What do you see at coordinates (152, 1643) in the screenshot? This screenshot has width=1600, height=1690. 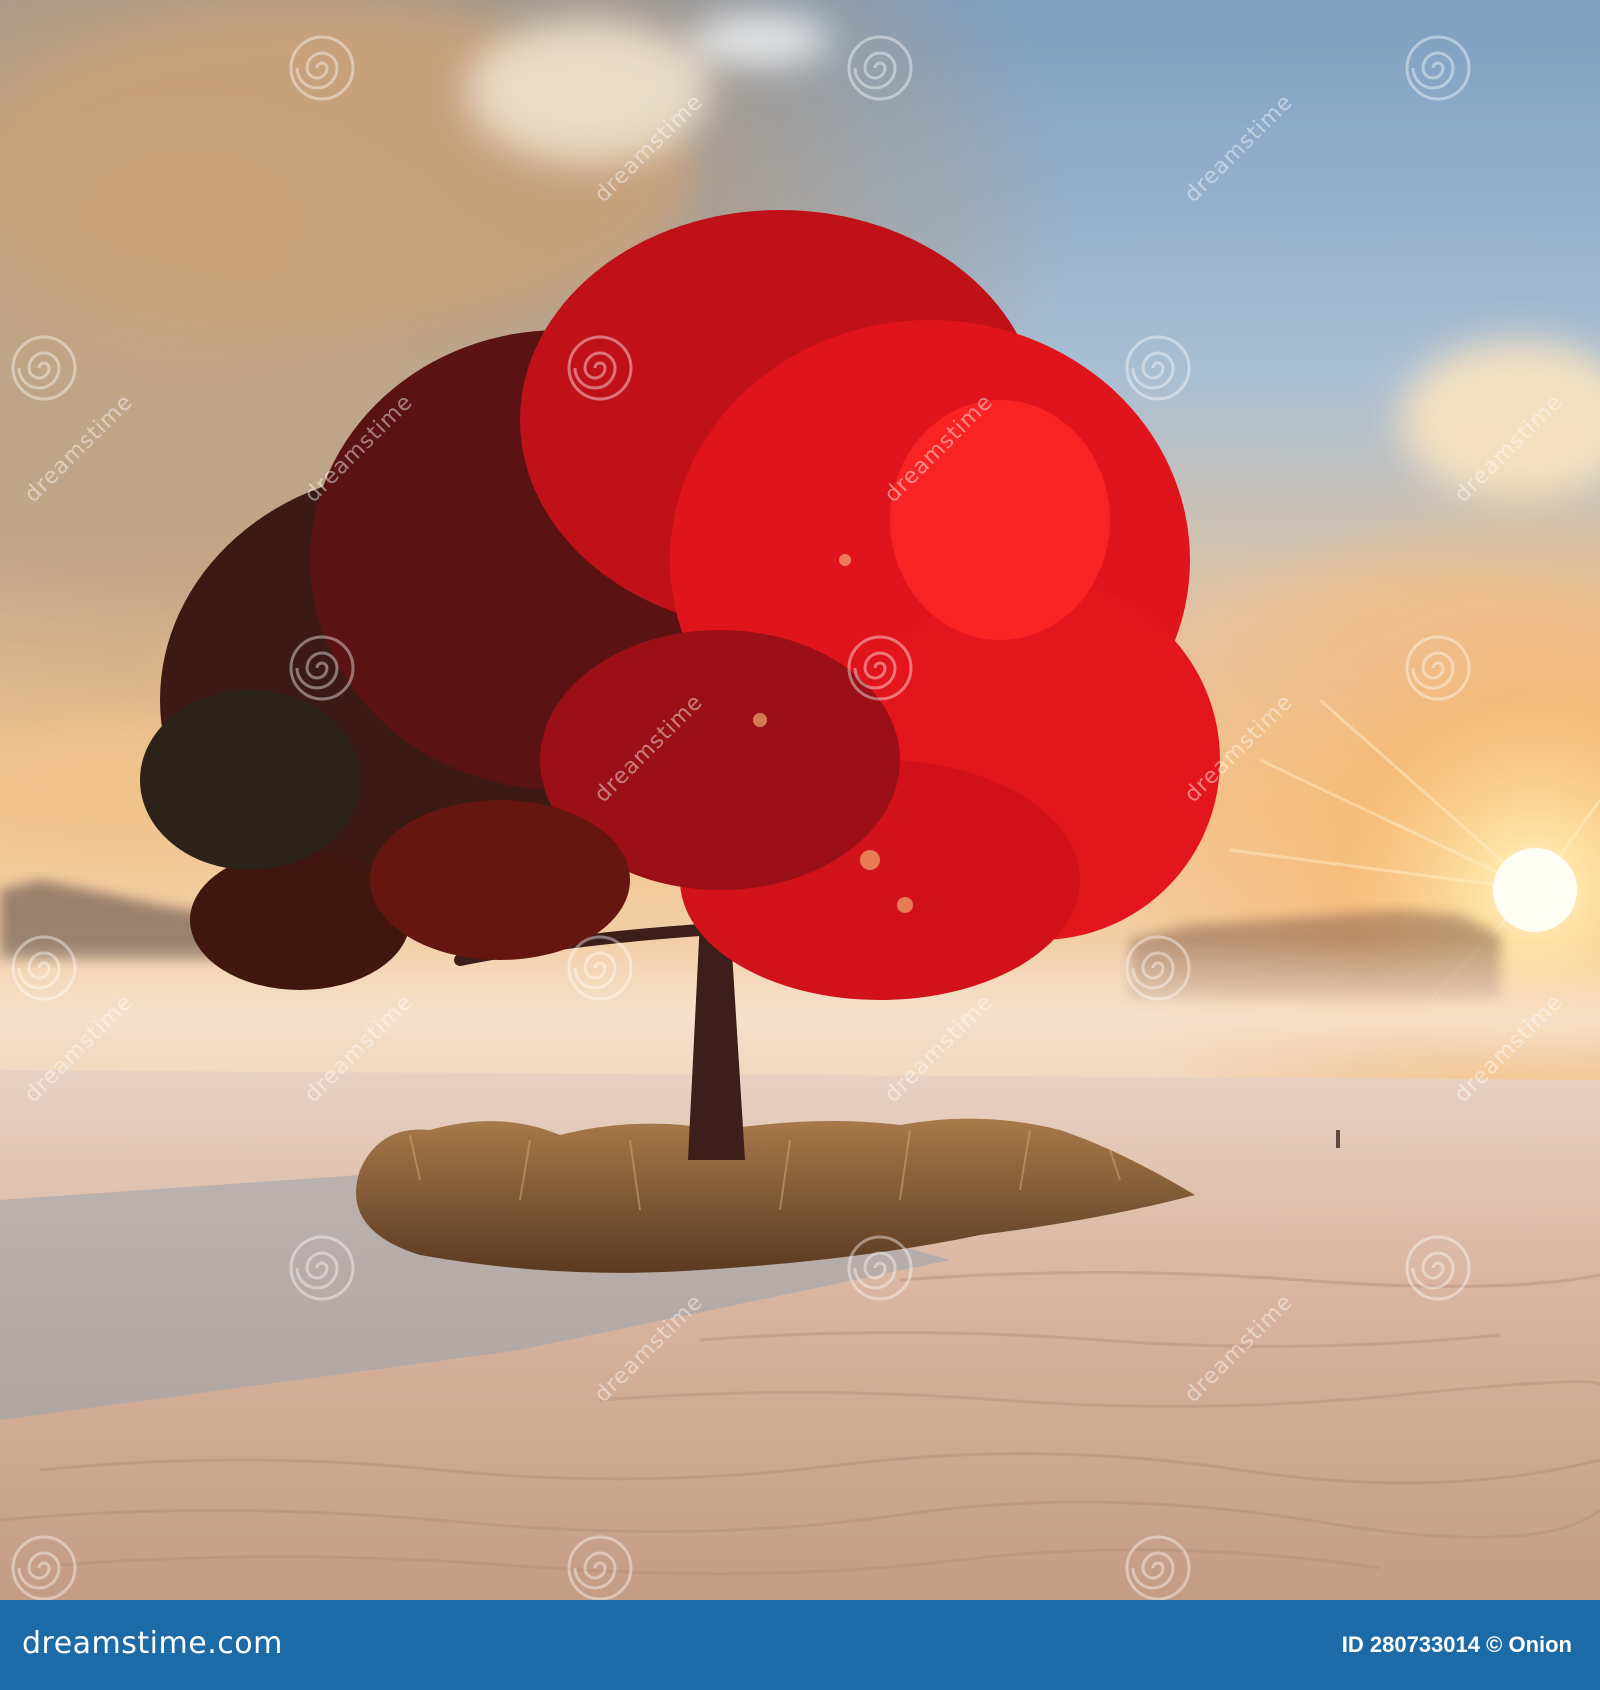 I see `site-brand: dreamstime.com` at bounding box center [152, 1643].